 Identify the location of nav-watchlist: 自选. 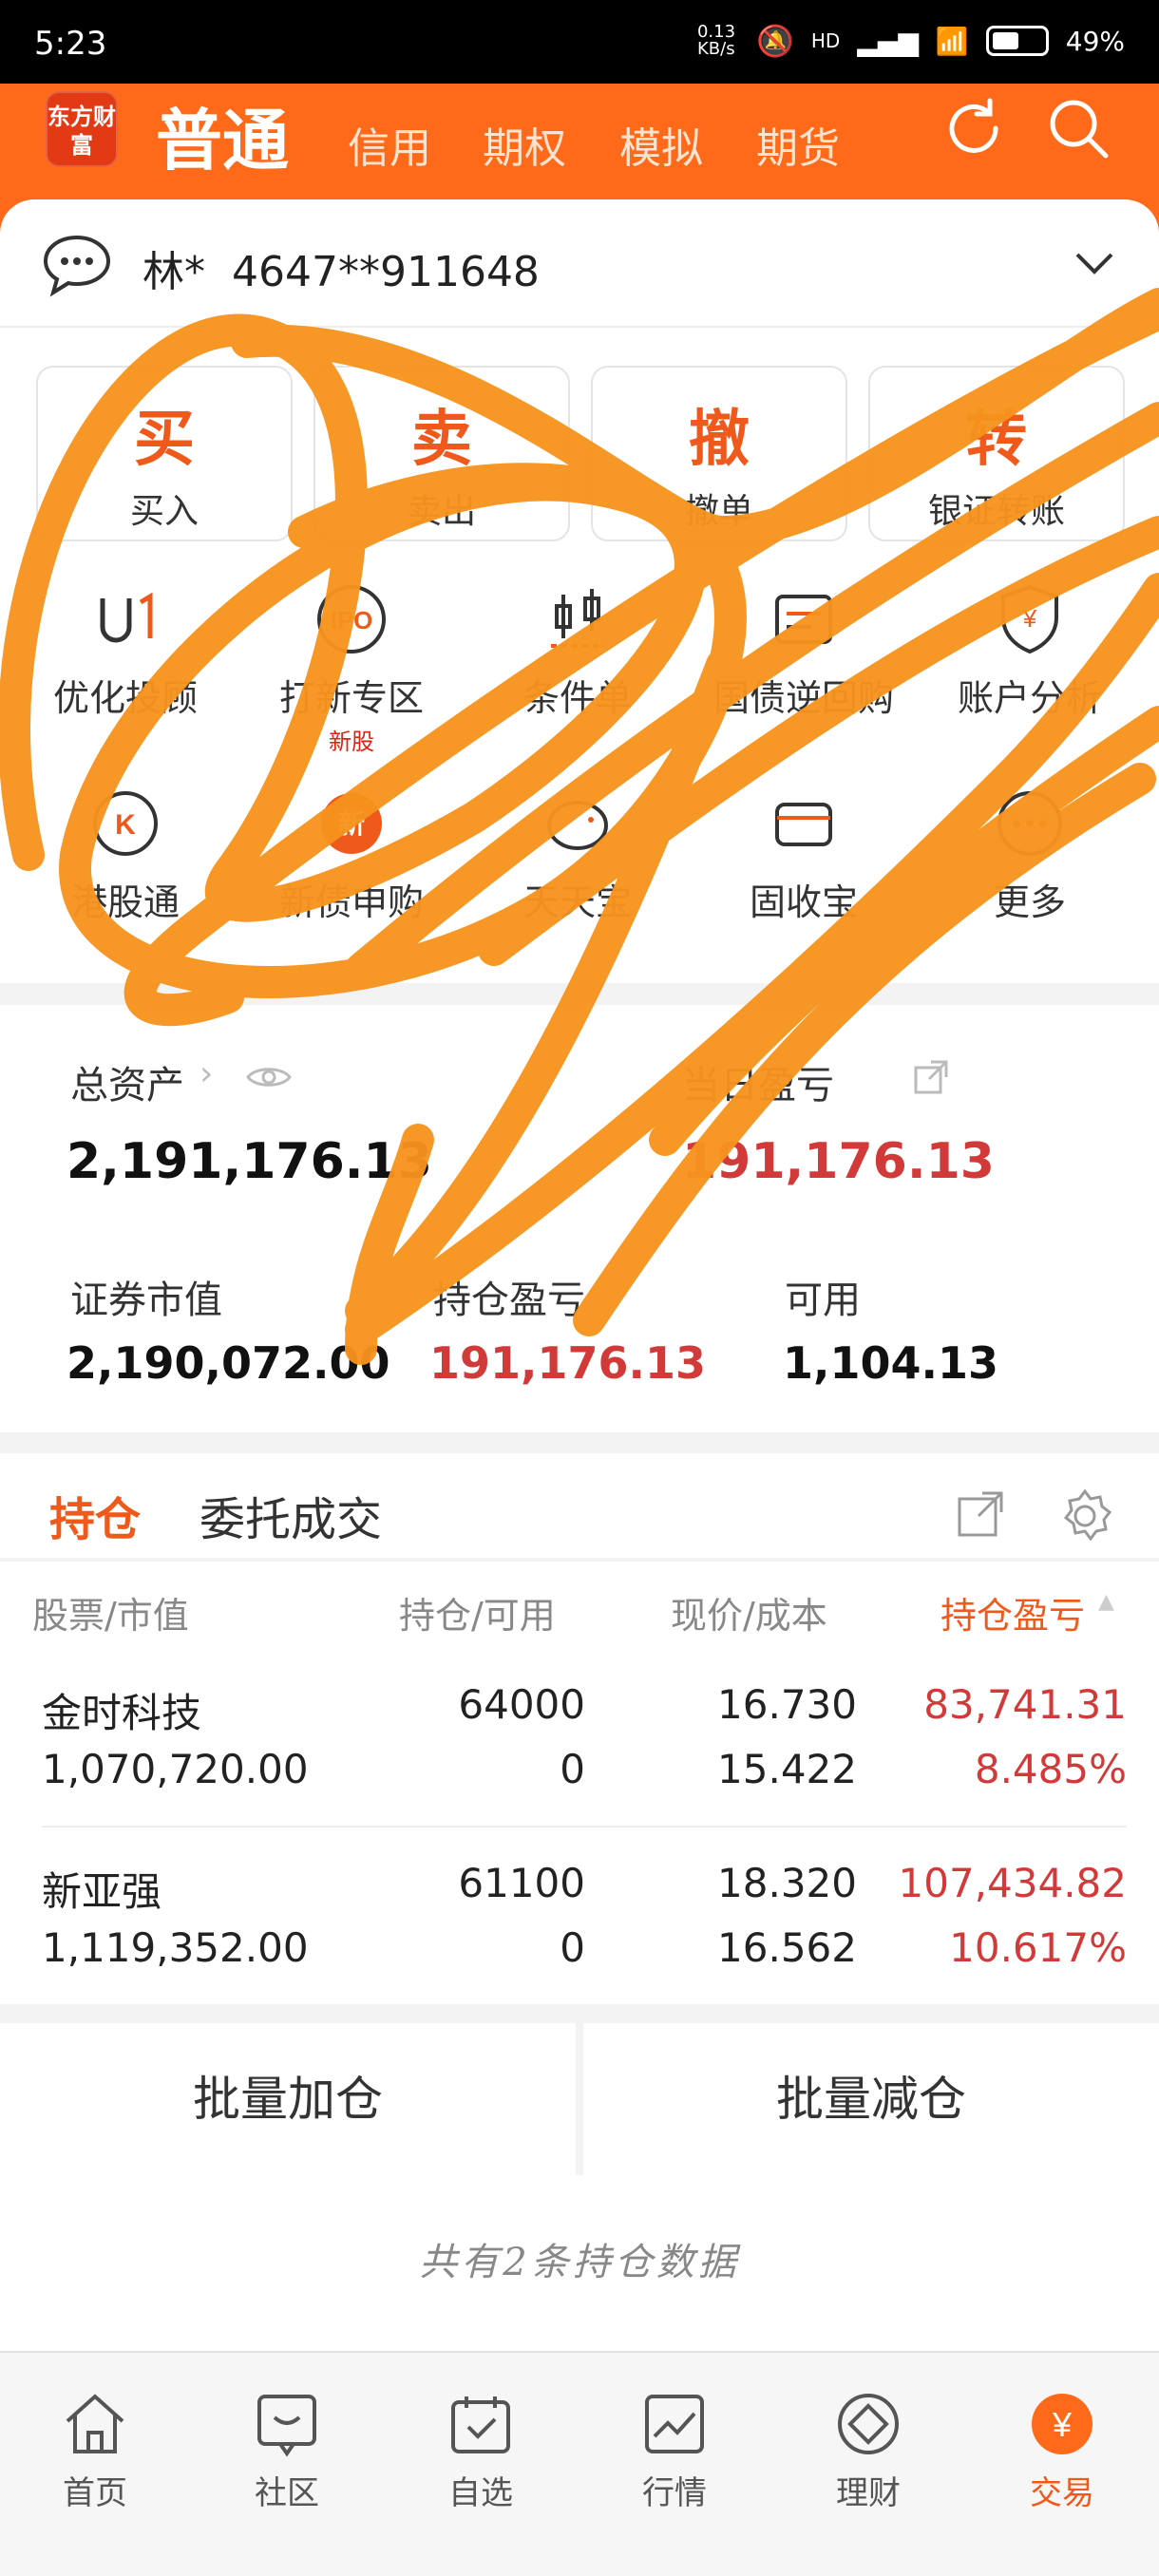
(481, 2451).